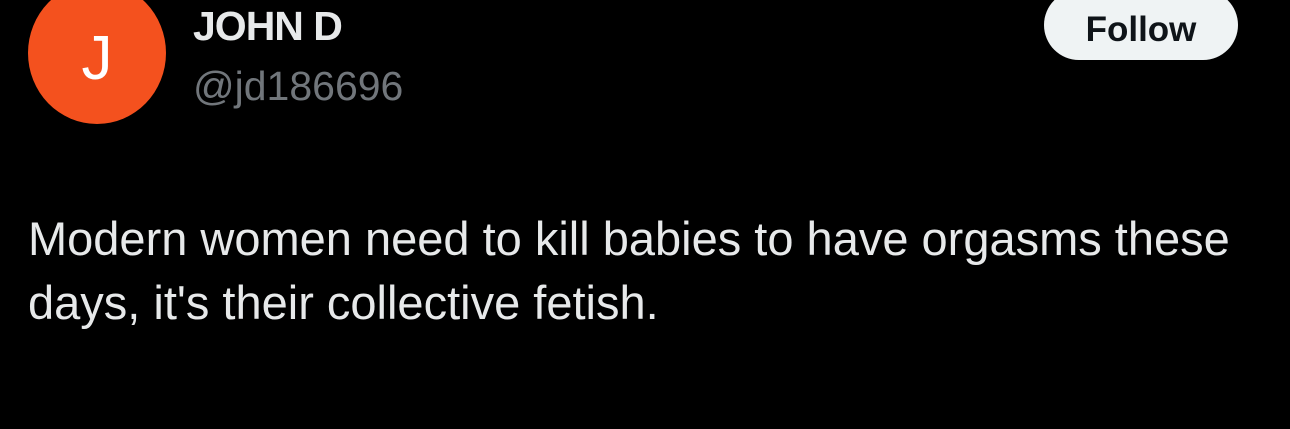 The image size is (1290, 429). What do you see at coordinates (1141, 30) in the screenshot?
I see `follow-button: Follow` at bounding box center [1141, 30].